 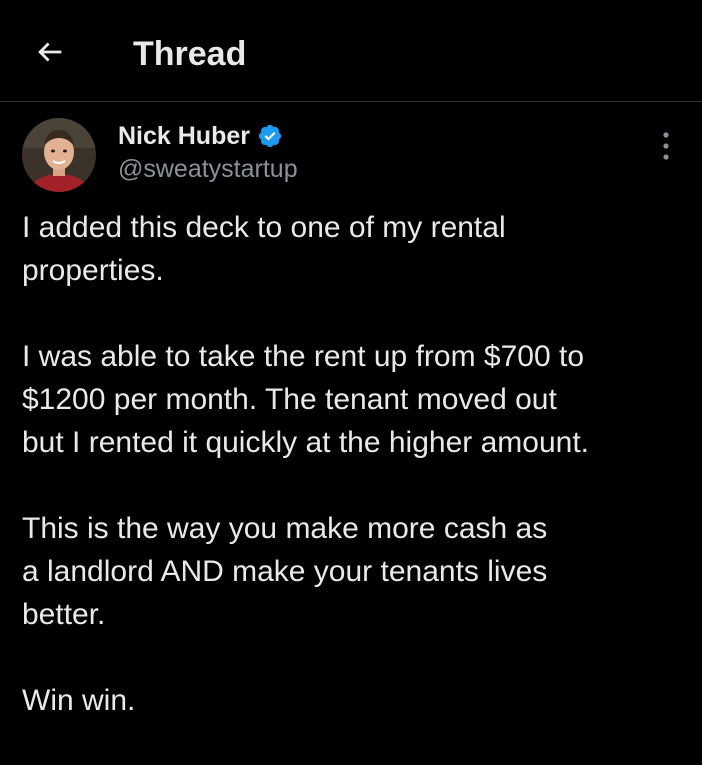 I want to click on back-button, so click(x=50, y=54).